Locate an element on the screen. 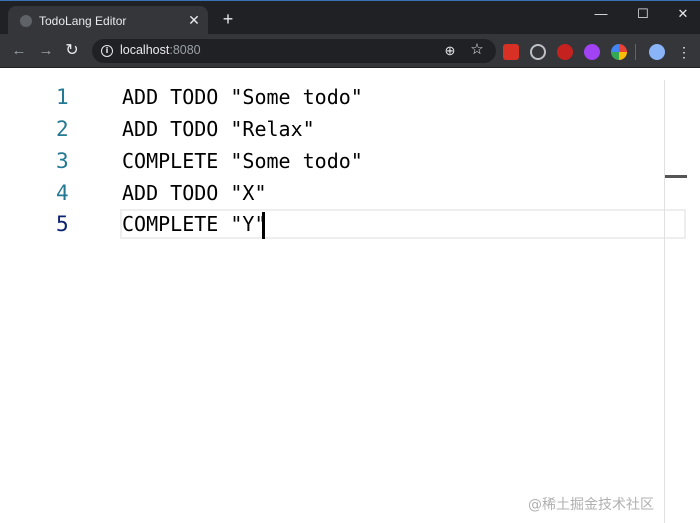 The height and width of the screenshot is (523, 700). browser-tab: TodoLang Editor ✕ is located at coordinates (108, 20).